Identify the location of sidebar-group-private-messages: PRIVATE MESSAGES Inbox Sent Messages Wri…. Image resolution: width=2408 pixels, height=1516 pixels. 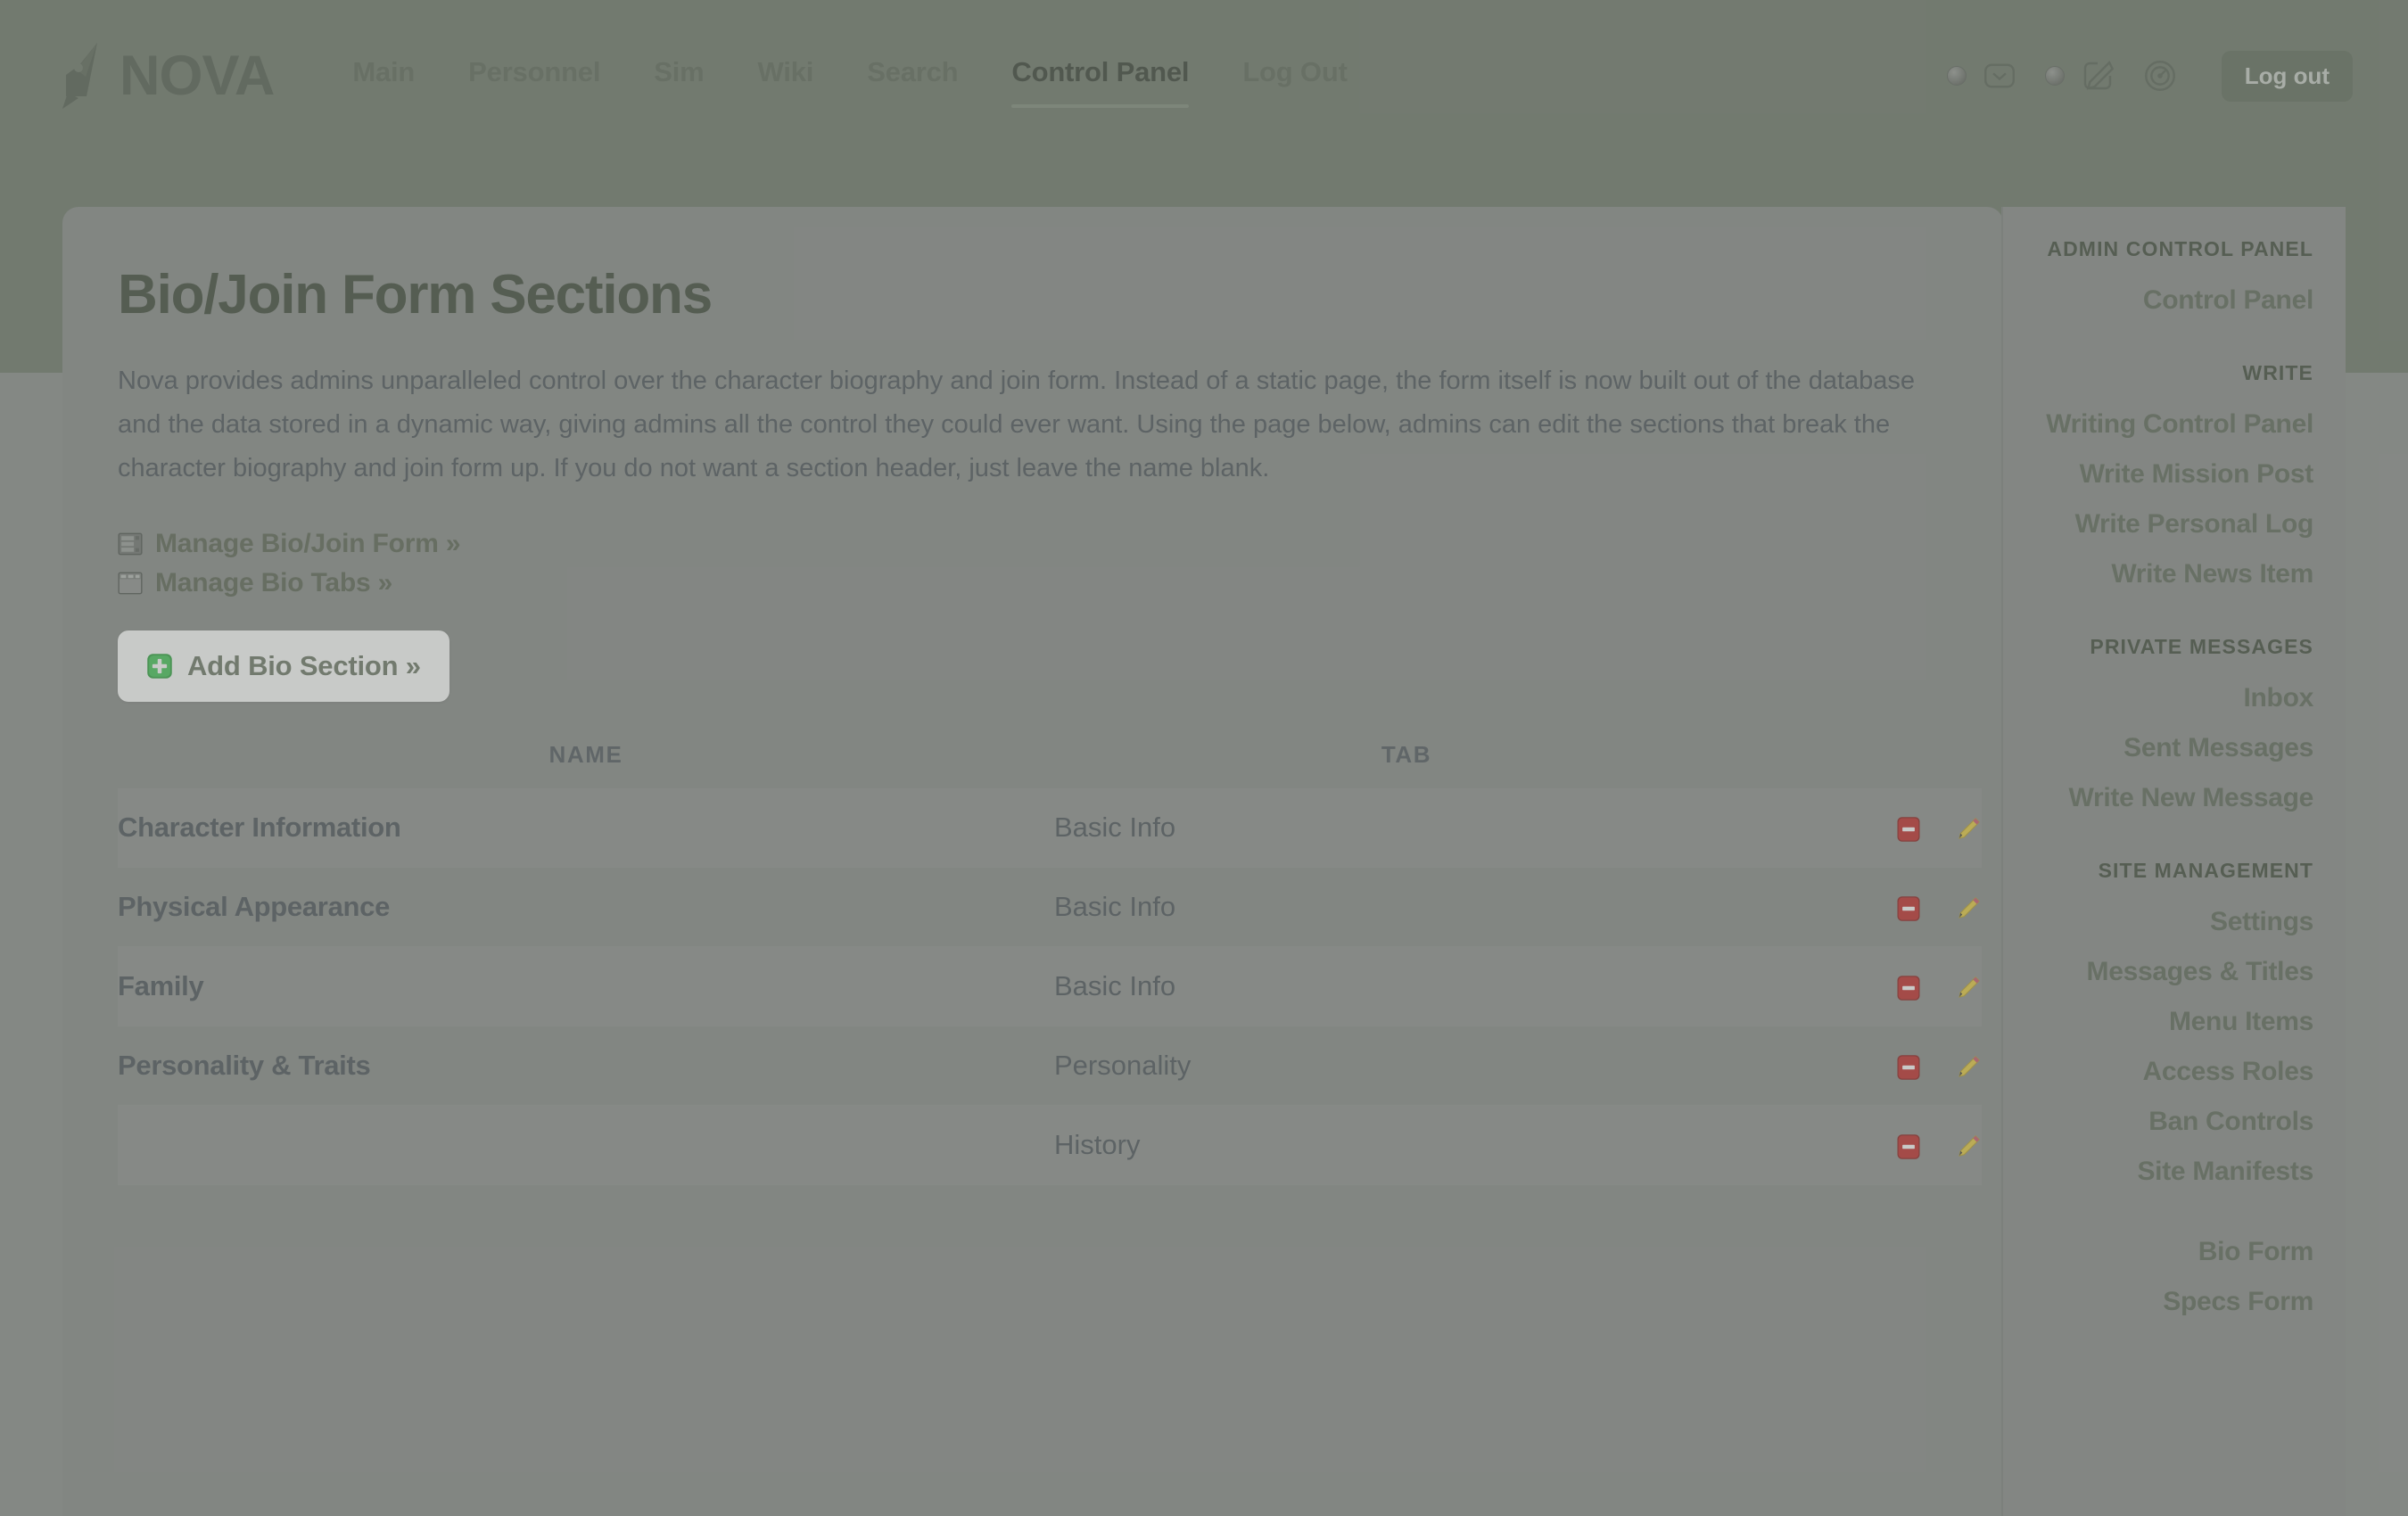
(2166, 714).